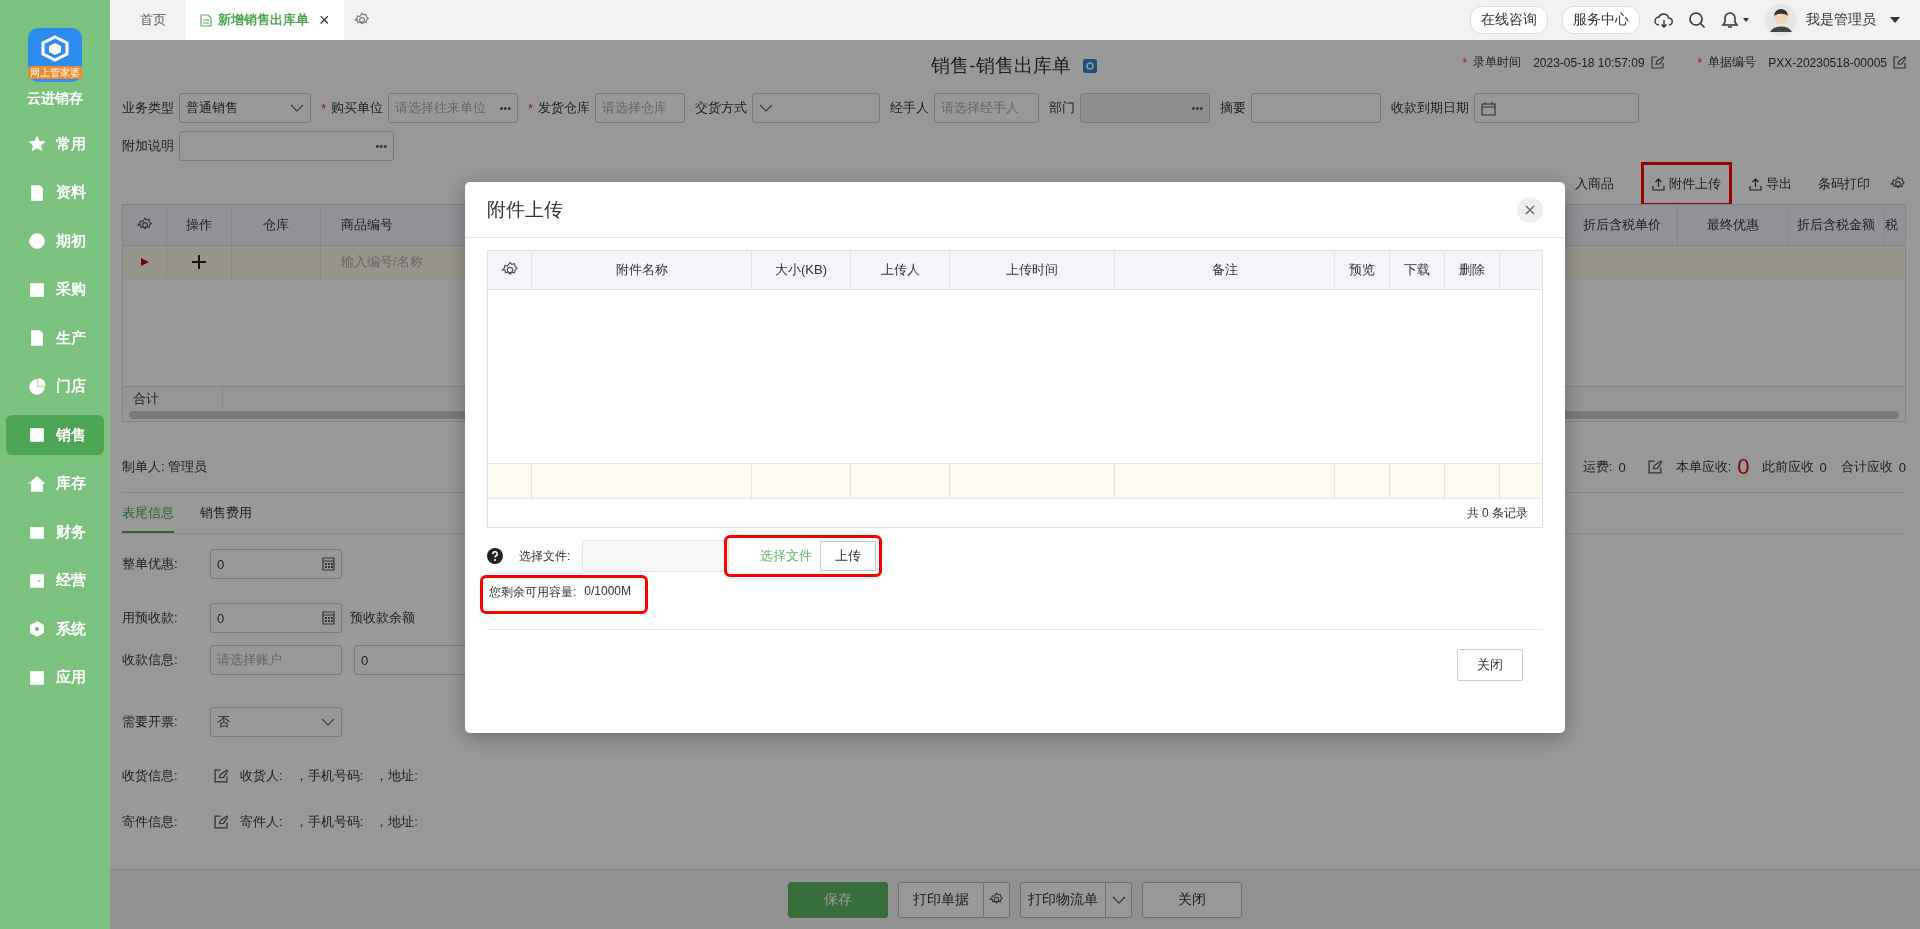 The height and width of the screenshot is (929, 1920). I want to click on column-header: 税, so click(1892, 225).